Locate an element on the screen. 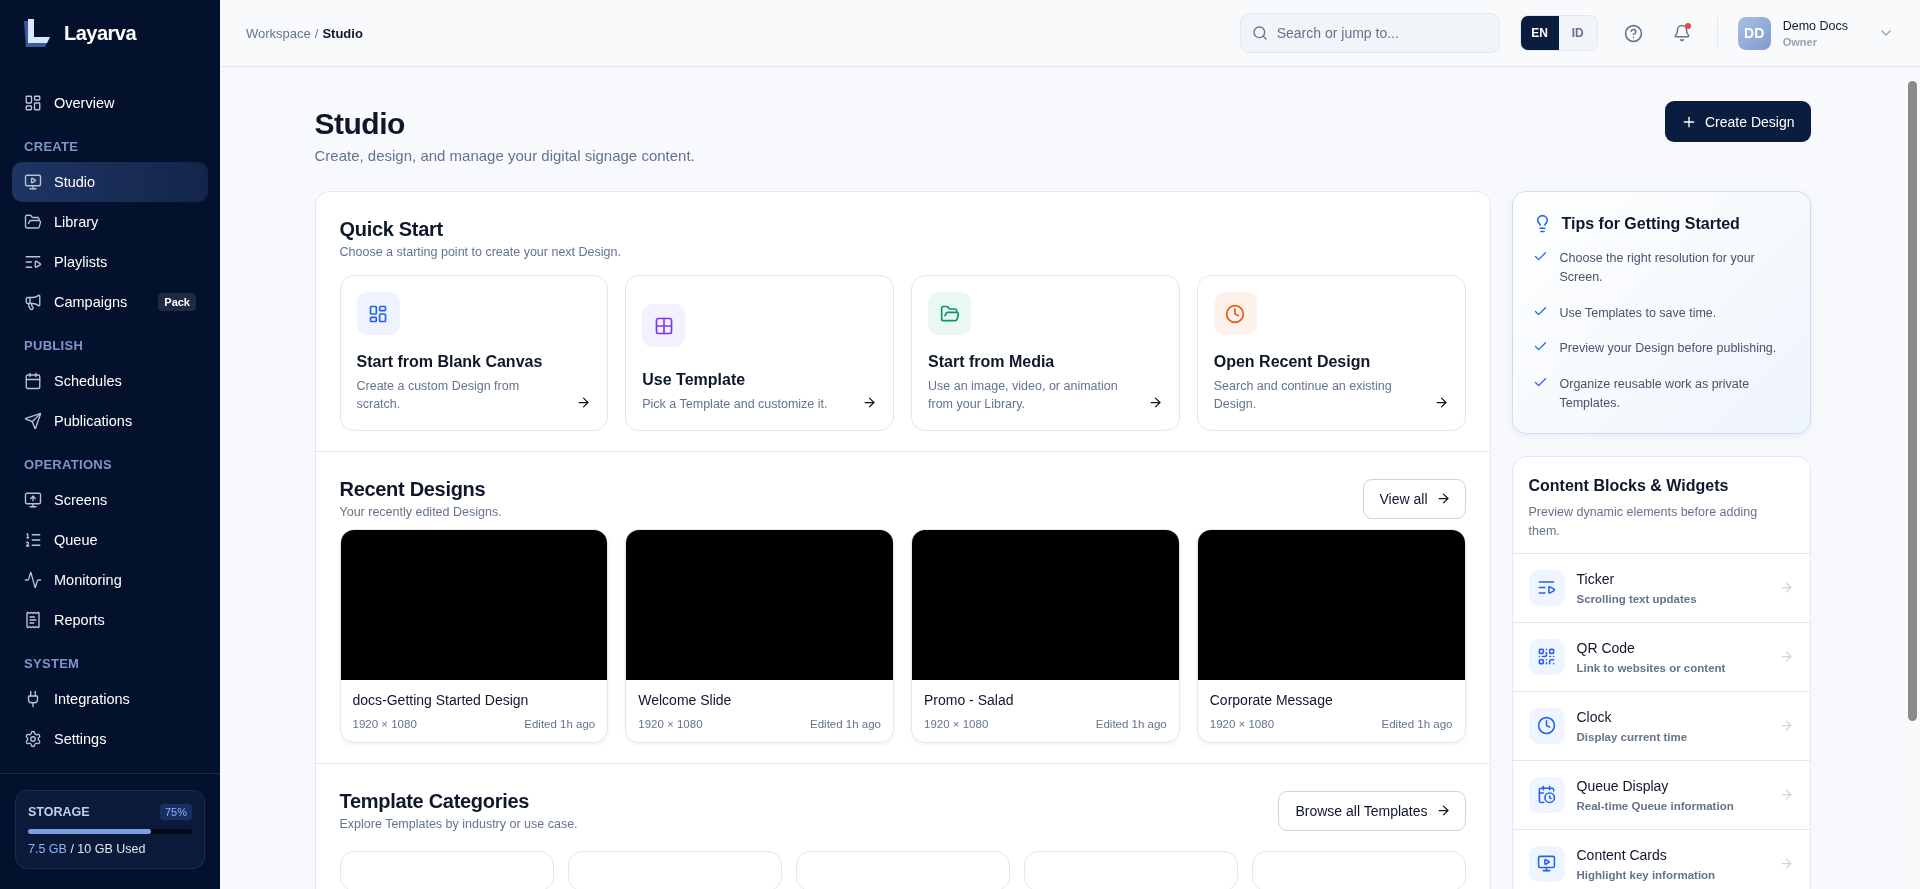 The height and width of the screenshot is (889, 1920). megaphone-icon is located at coordinates (33, 302).